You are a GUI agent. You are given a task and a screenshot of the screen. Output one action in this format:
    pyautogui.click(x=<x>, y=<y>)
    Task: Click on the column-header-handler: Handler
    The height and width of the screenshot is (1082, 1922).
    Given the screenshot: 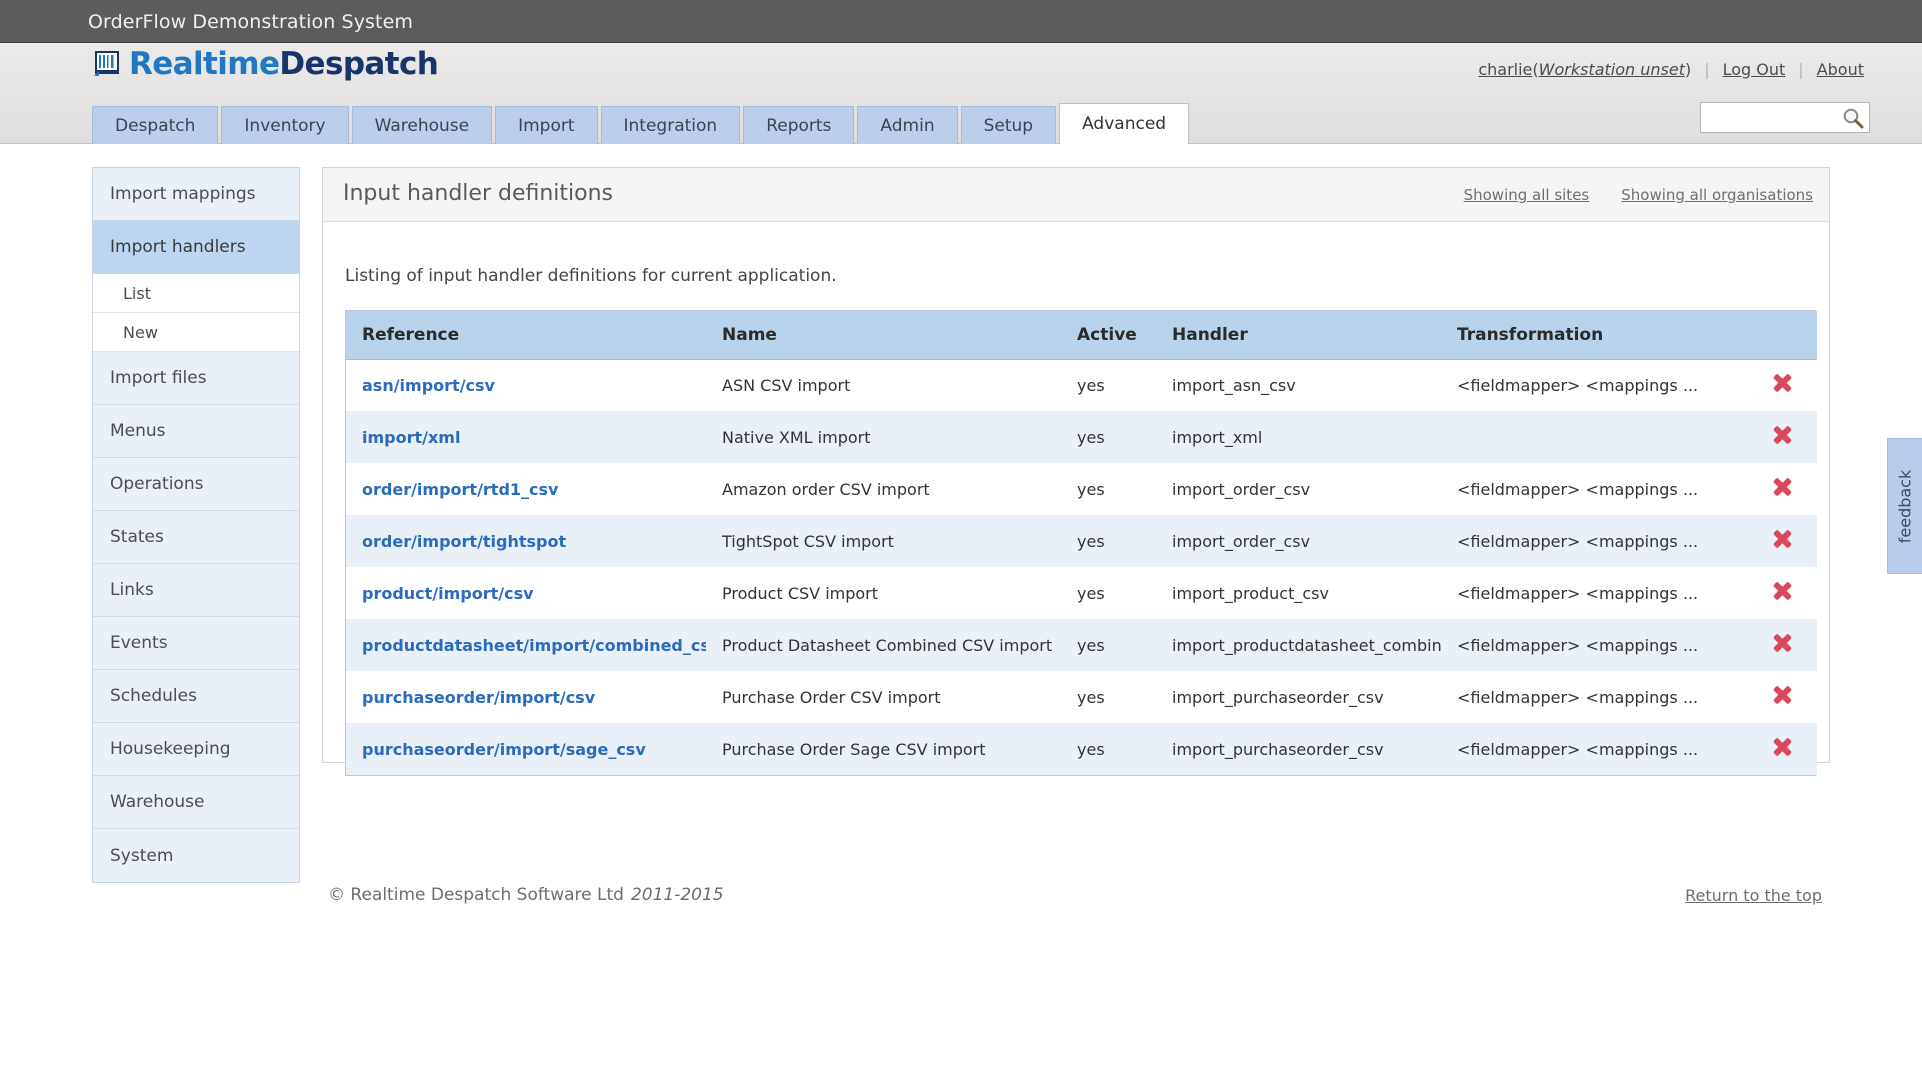 What is the action you would take?
    pyautogui.click(x=1298, y=335)
    